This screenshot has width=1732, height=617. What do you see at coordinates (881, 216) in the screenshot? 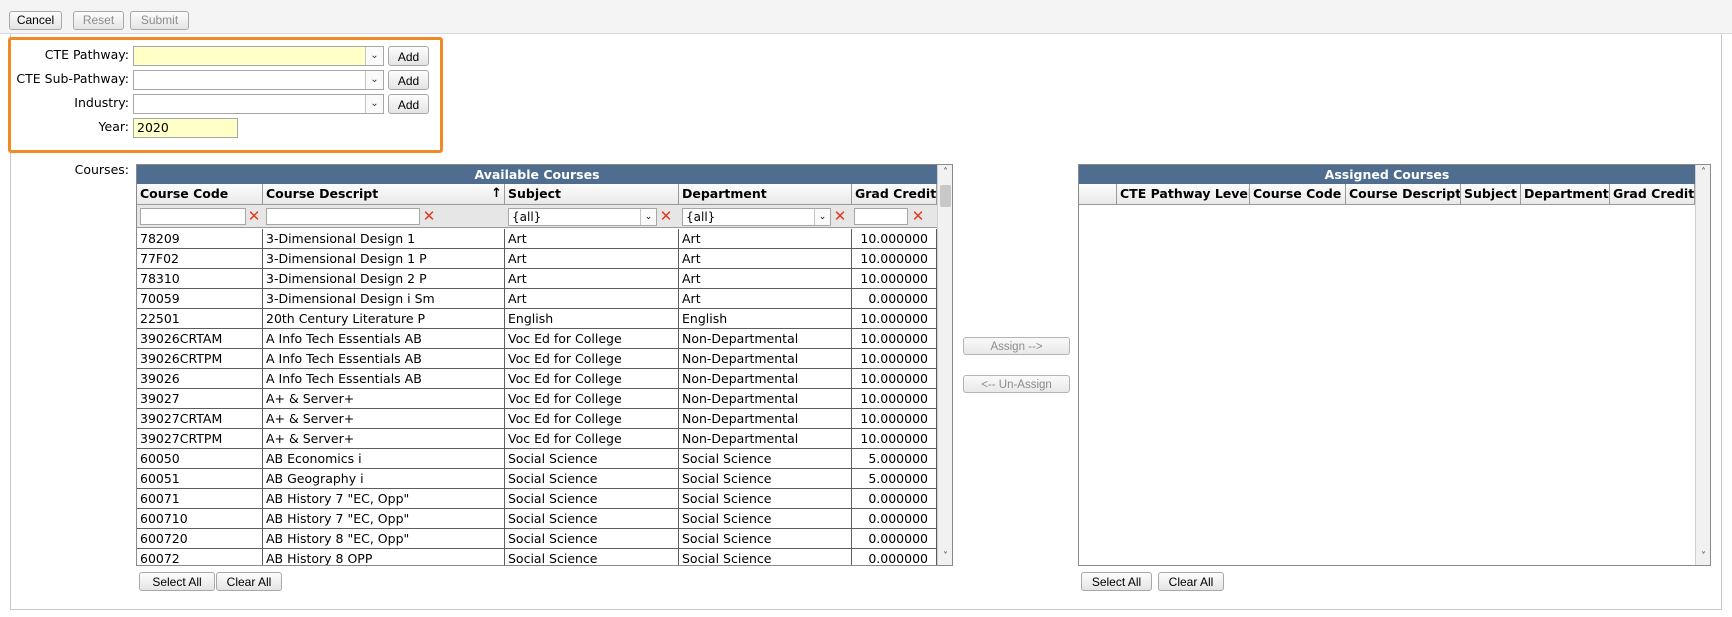
I see `grad-credit-filter` at bounding box center [881, 216].